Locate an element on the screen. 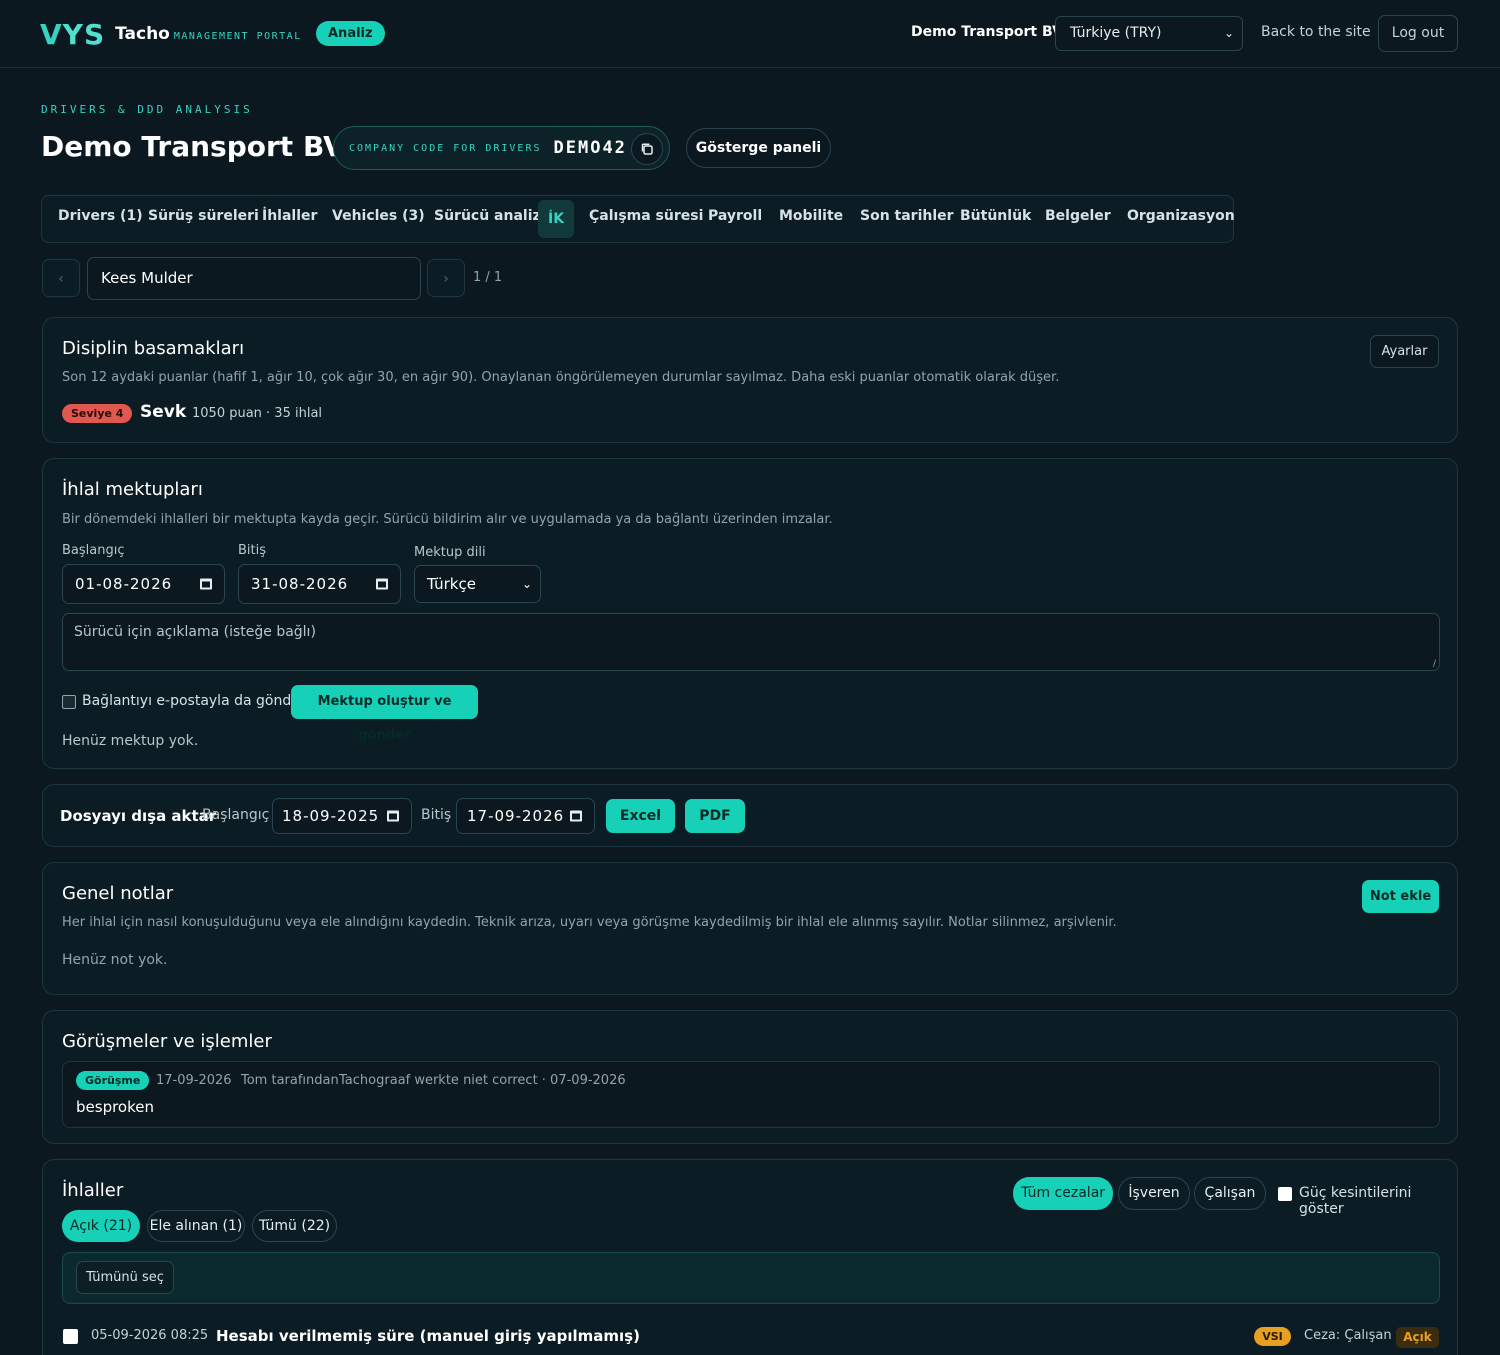 The height and width of the screenshot is (1355, 1500). violation-penalty: Ceza: Çalışan is located at coordinates (1348, 1335).